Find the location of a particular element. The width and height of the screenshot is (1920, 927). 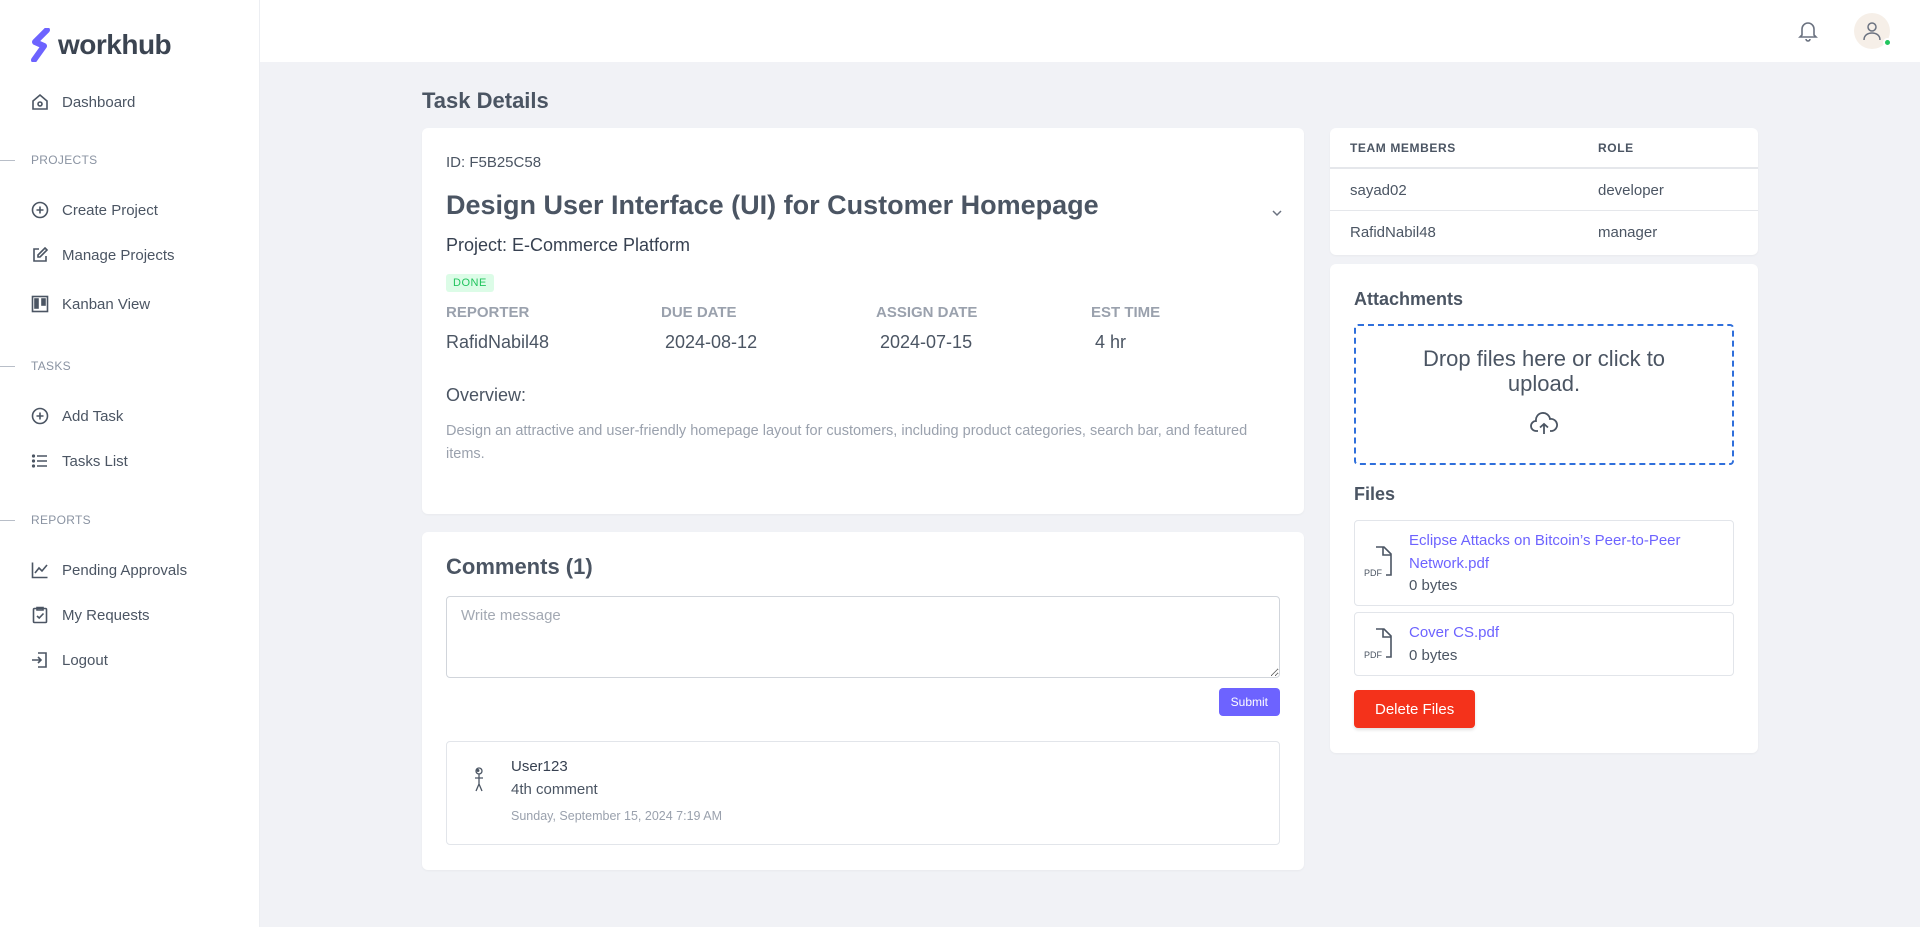

comment-text: 4th comment is located at coordinates (554, 789).